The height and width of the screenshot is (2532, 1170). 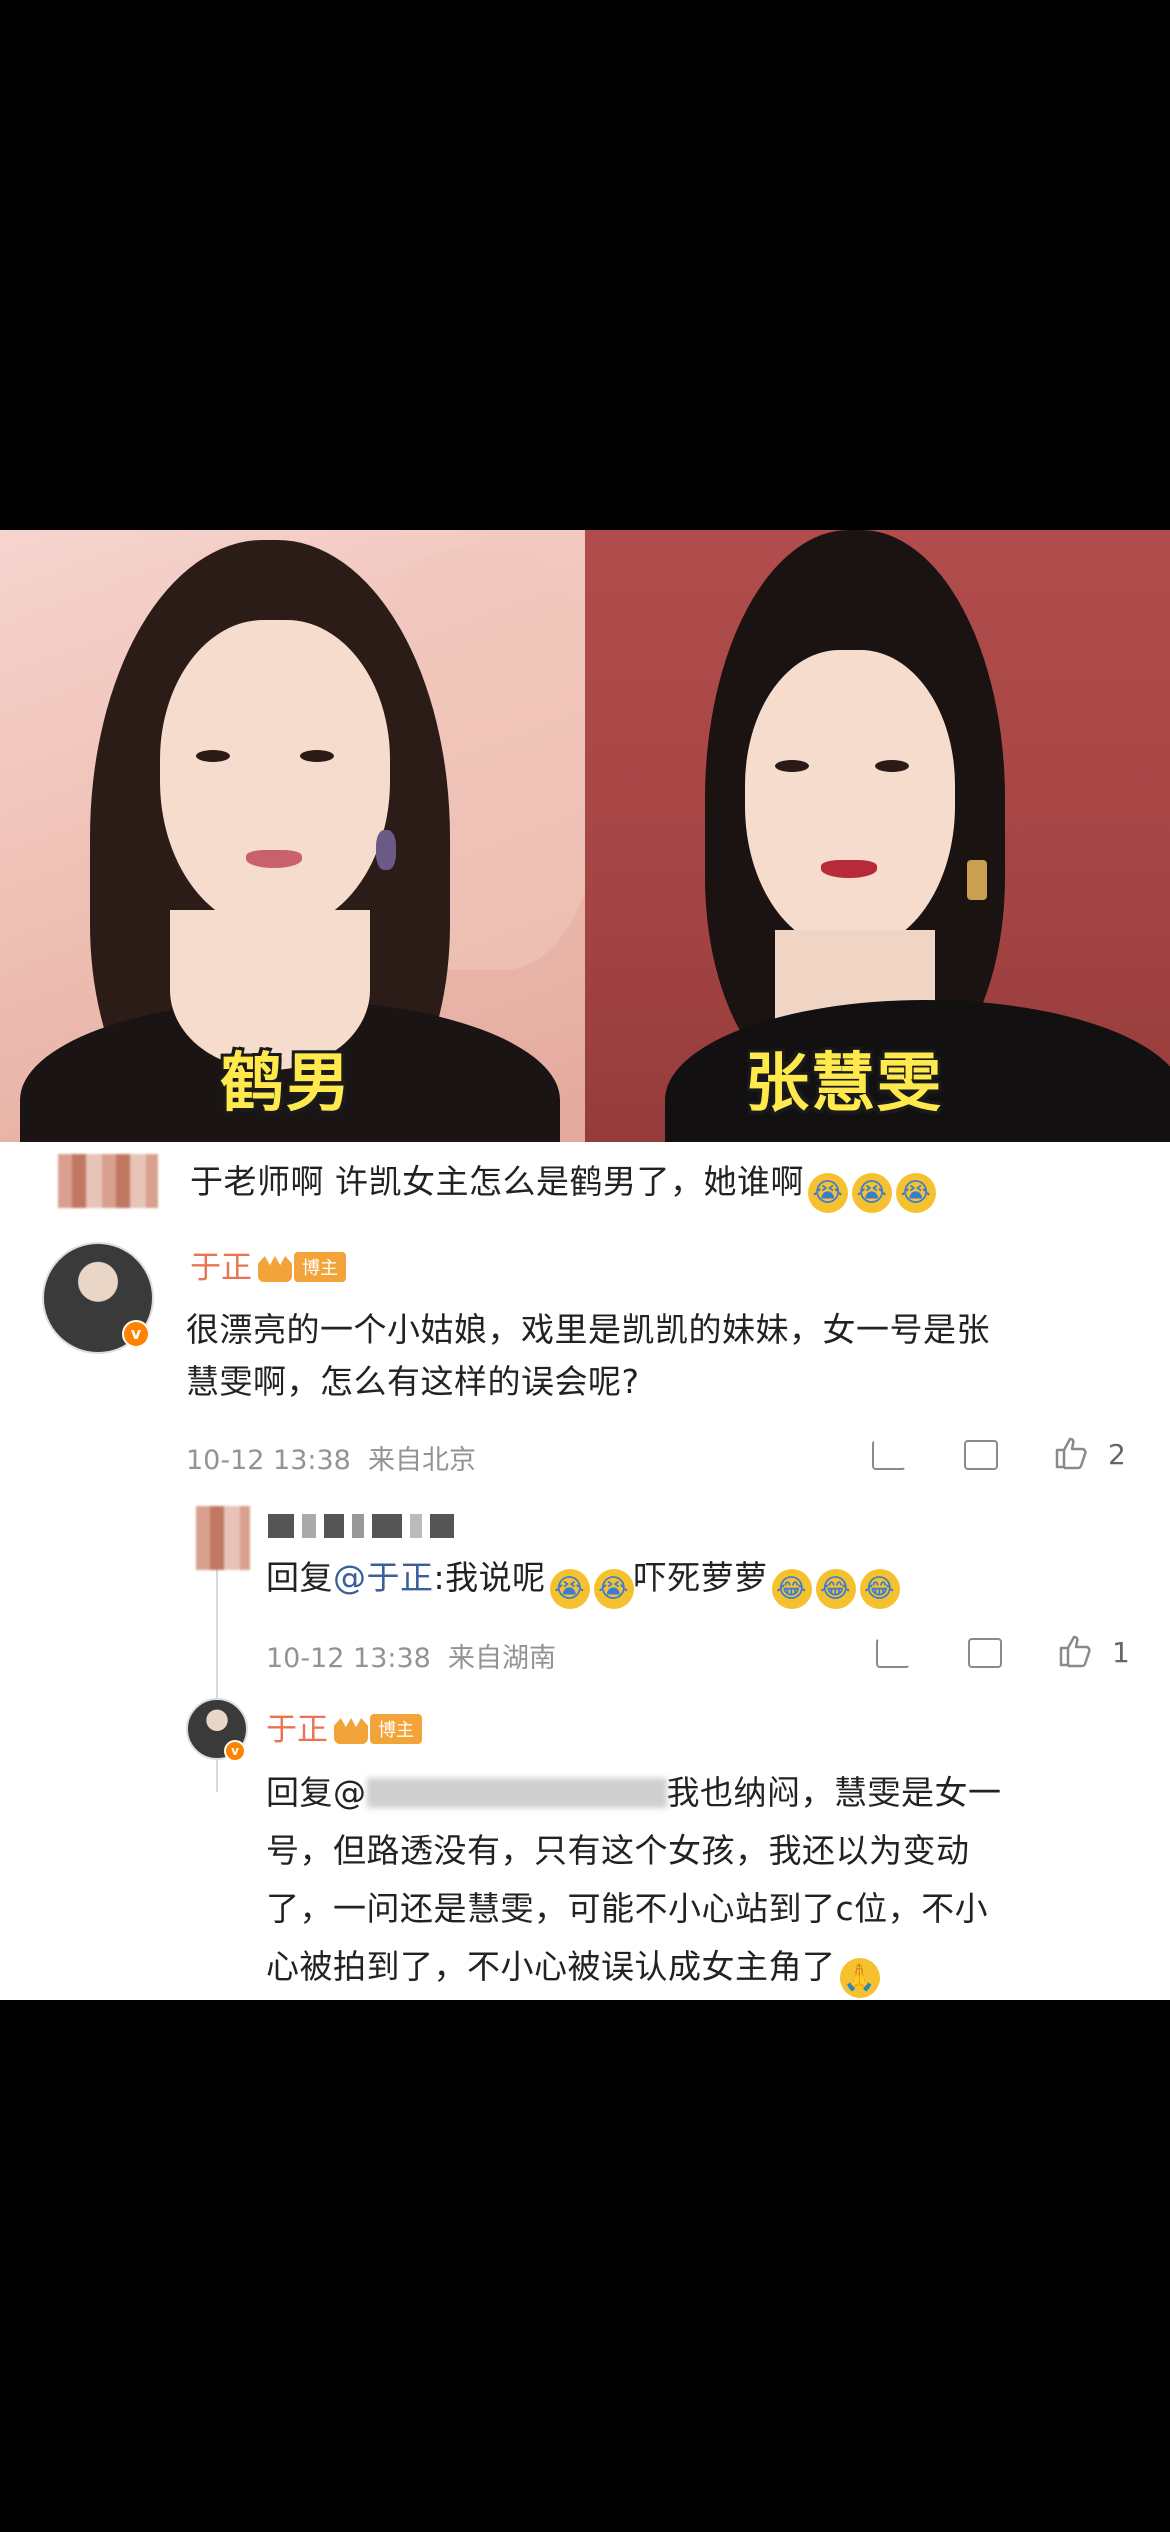 What do you see at coordinates (316, 1792) in the screenshot?
I see `reply-prefix: 回复@` at bounding box center [316, 1792].